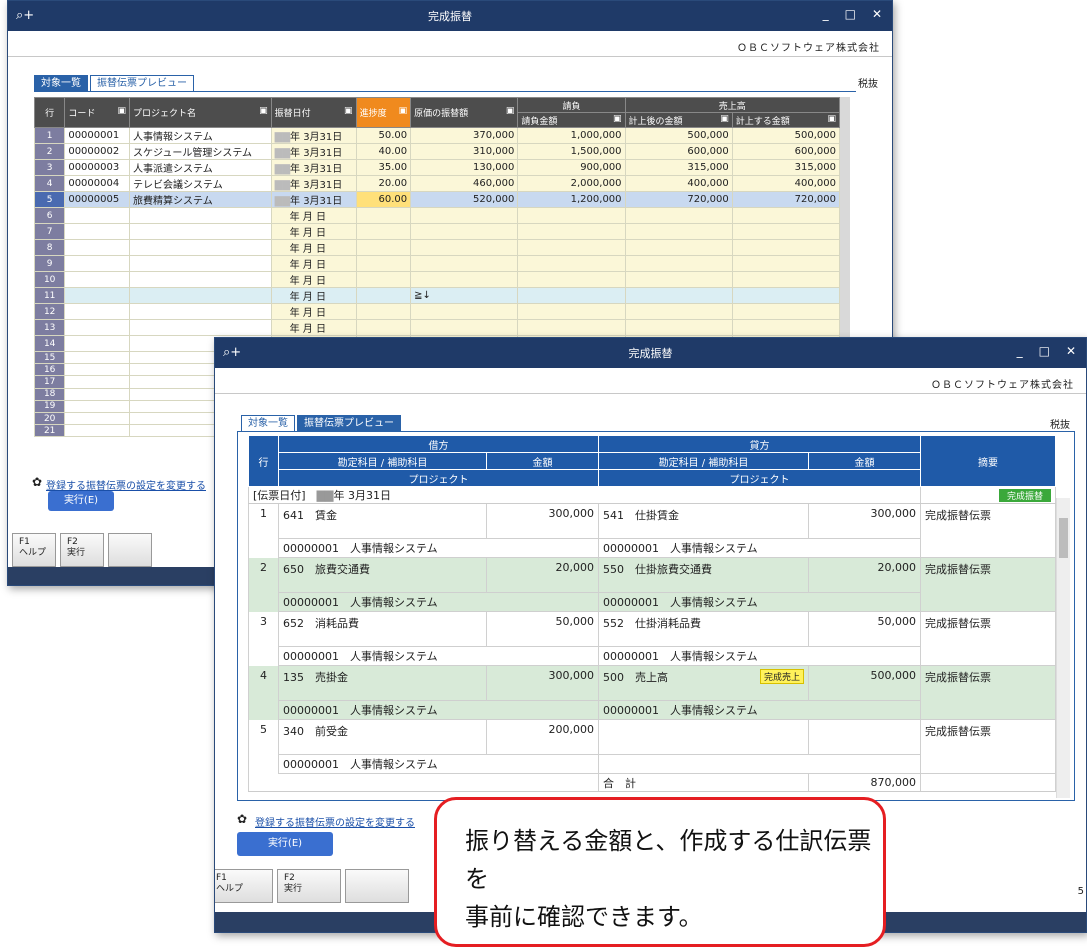 Image resolution: width=1087 pixels, height=947 pixels. What do you see at coordinates (464, 112) in the screenshot?
I see `header-cost: 原価の振替額 ▣` at bounding box center [464, 112].